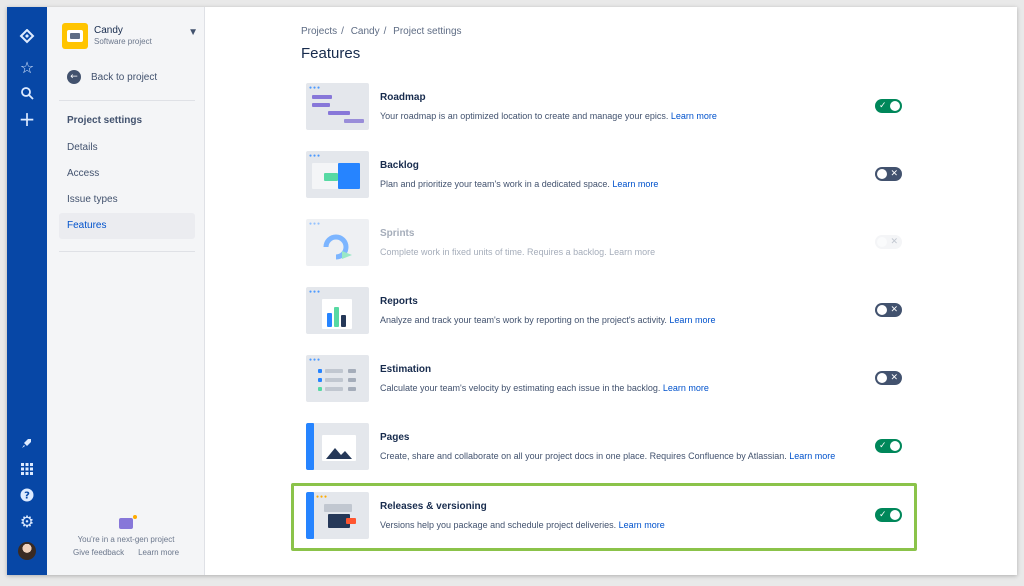 The width and height of the screenshot is (1024, 586). What do you see at coordinates (105, 120) in the screenshot?
I see `sidebar-section-title: Project settings` at bounding box center [105, 120].